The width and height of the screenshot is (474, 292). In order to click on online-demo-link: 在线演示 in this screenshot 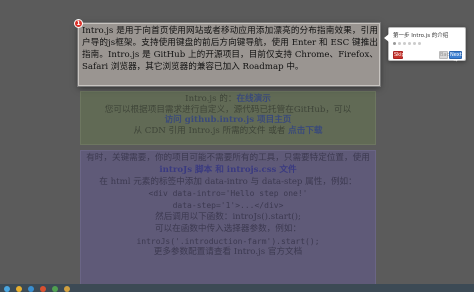, I will do `click(253, 99)`.